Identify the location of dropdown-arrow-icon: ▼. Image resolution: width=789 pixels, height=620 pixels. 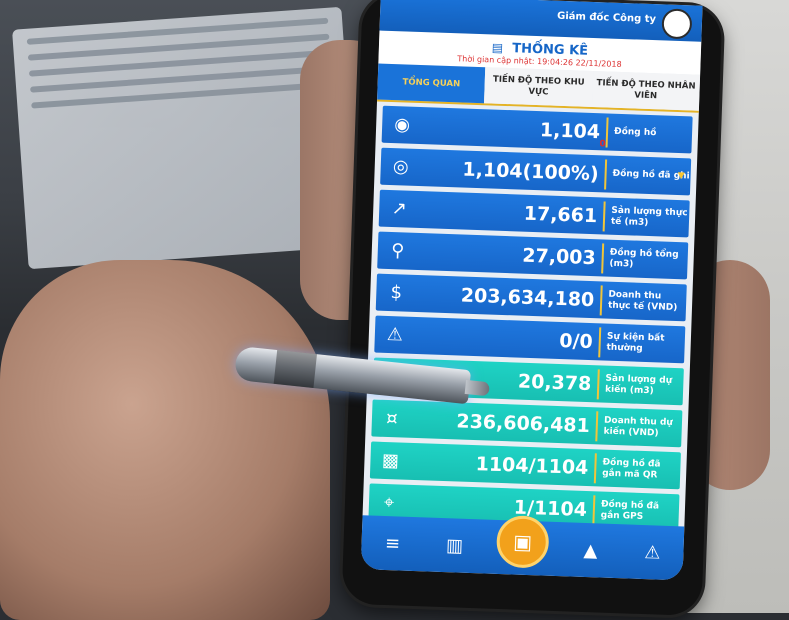
(680, 176).